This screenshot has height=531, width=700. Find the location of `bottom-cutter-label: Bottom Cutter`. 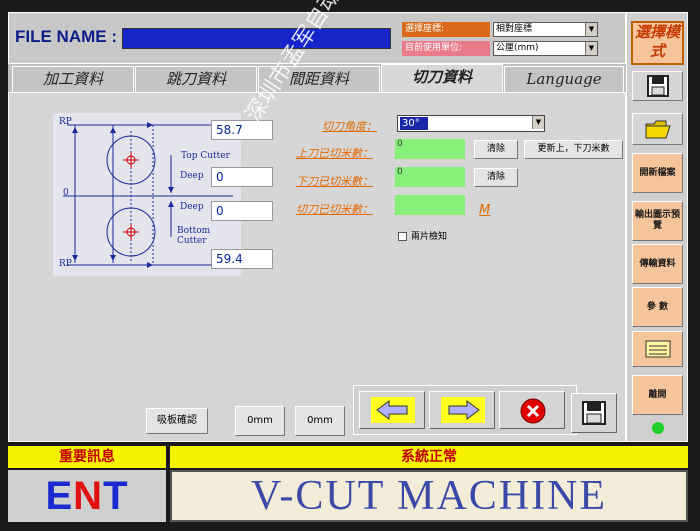

bottom-cutter-label: Bottom Cutter is located at coordinates (194, 236).